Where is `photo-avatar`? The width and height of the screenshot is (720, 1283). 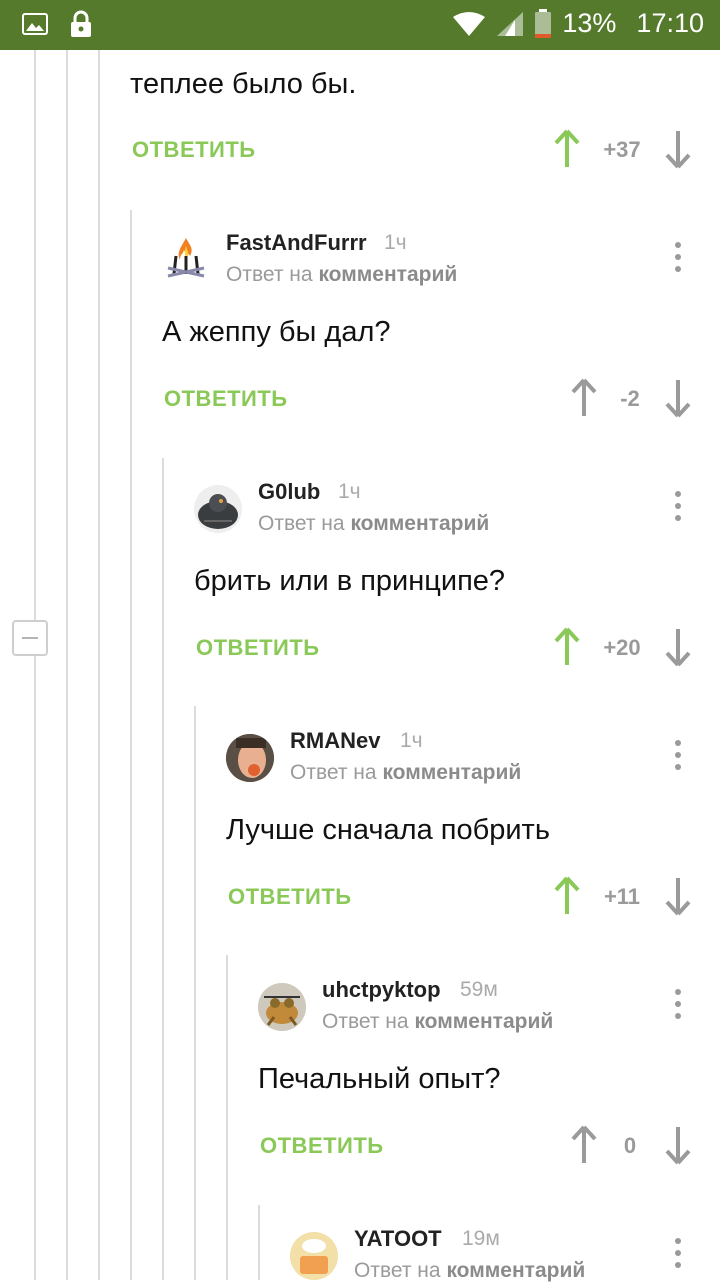 photo-avatar is located at coordinates (250, 758).